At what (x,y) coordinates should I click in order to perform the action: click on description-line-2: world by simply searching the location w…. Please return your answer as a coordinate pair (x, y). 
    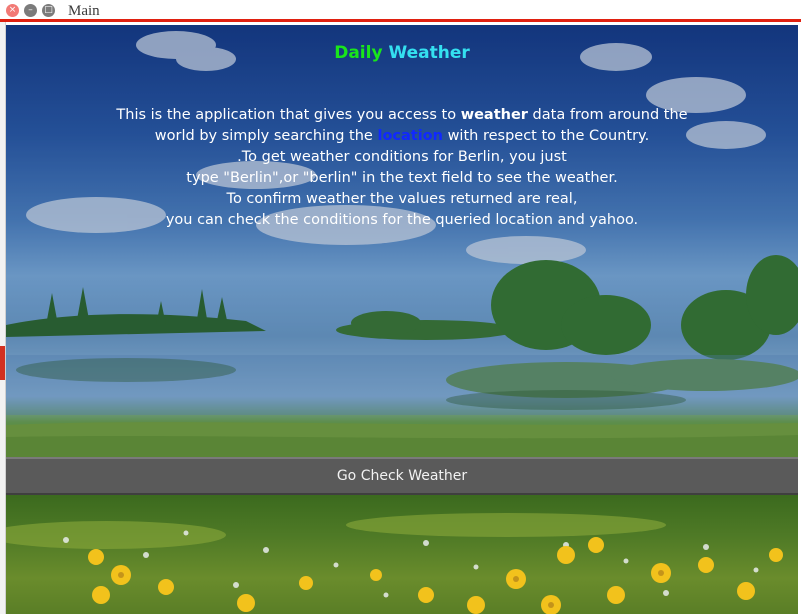
    Looking at the image, I should click on (402, 136).